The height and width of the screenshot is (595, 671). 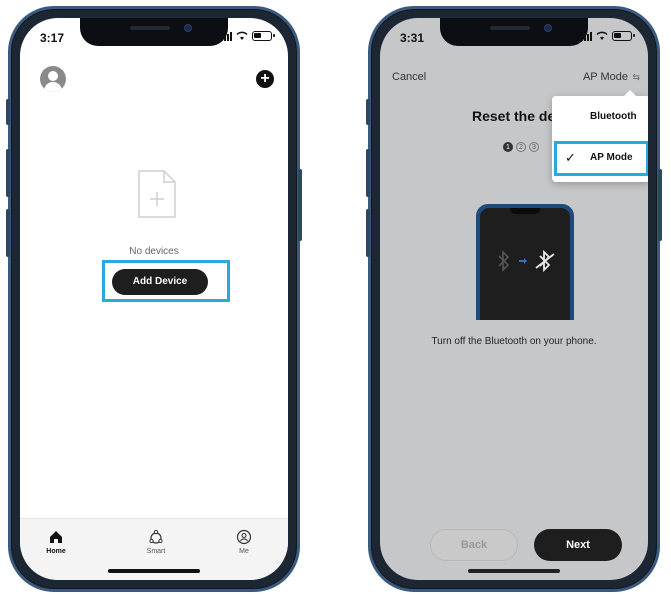 I want to click on back-button: Back, so click(x=474, y=545).